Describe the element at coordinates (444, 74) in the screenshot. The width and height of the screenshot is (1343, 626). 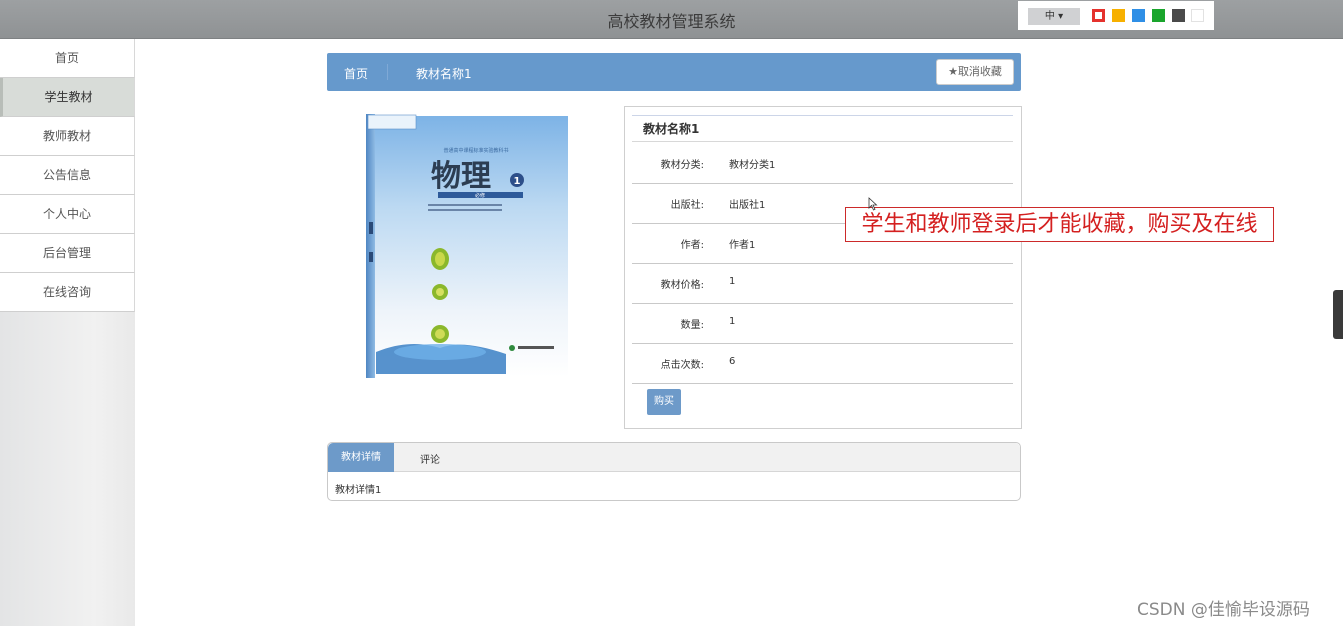
I see `breadcrumb-current: 教材名称1` at that location.